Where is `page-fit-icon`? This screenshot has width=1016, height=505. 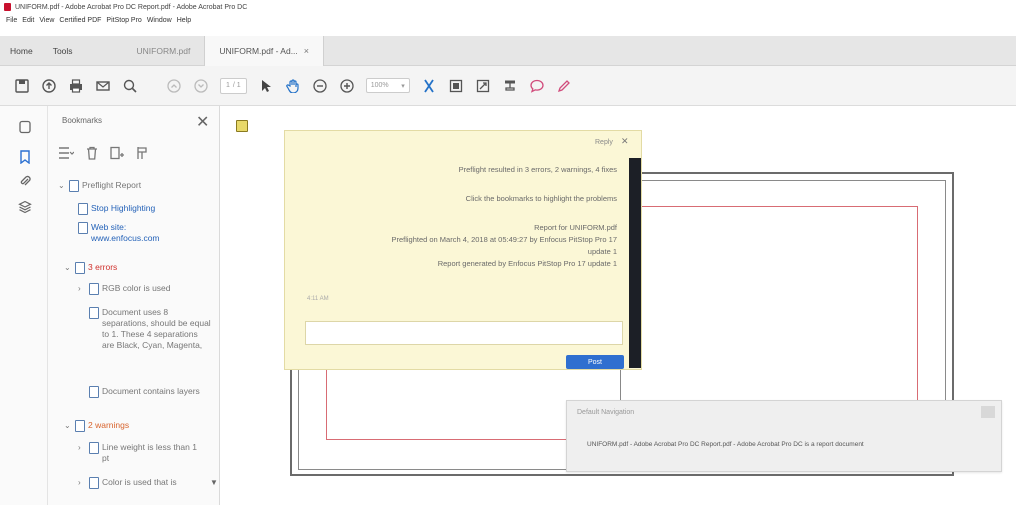 page-fit-icon is located at coordinates (456, 86).